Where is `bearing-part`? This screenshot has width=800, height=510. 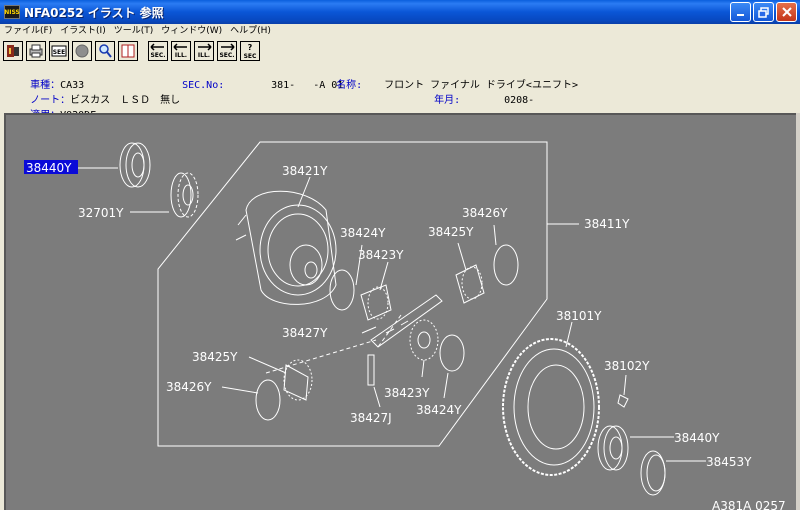
bearing-part is located at coordinates (135, 165).